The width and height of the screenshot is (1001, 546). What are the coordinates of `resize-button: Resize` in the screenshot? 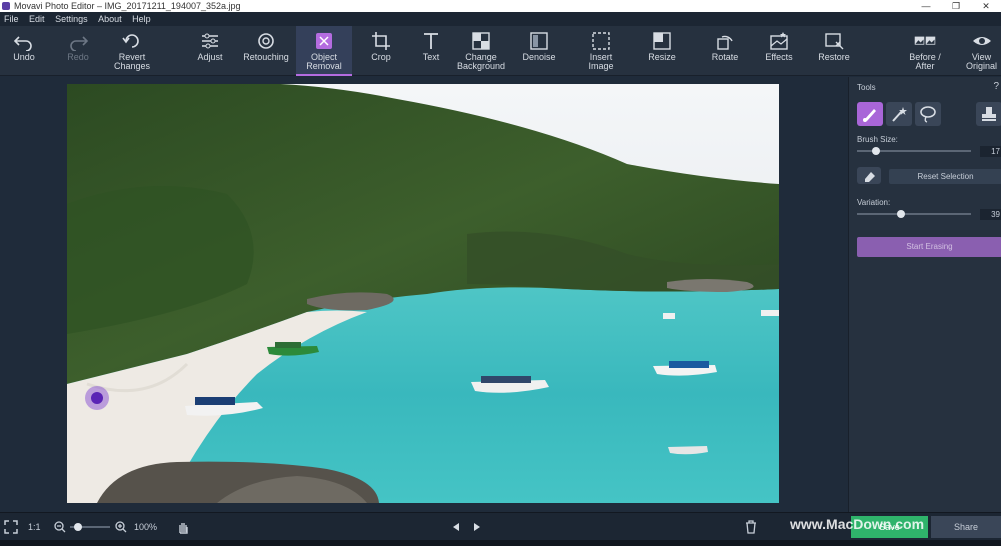 It's located at (662, 51).